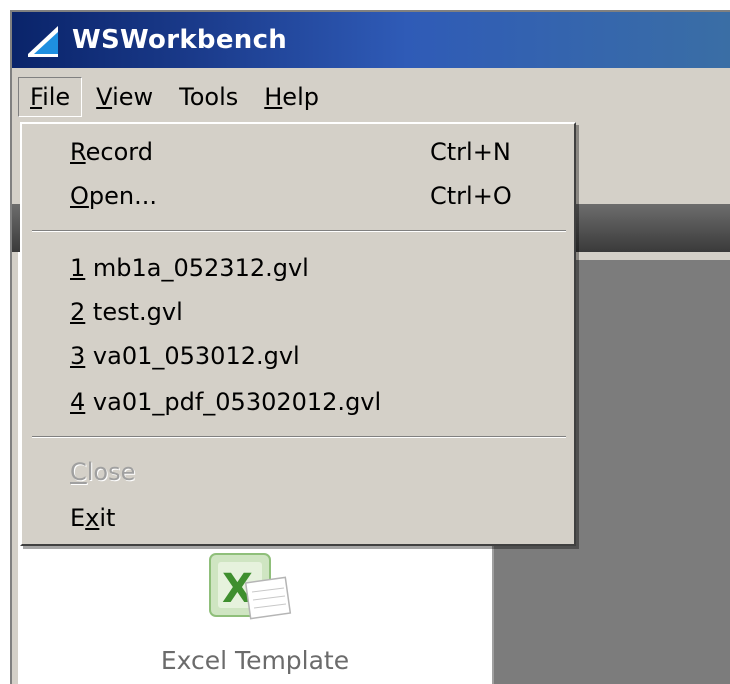 Image resolution: width=730 pixels, height=684 pixels. I want to click on menu-tools: Tools, so click(208, 97).